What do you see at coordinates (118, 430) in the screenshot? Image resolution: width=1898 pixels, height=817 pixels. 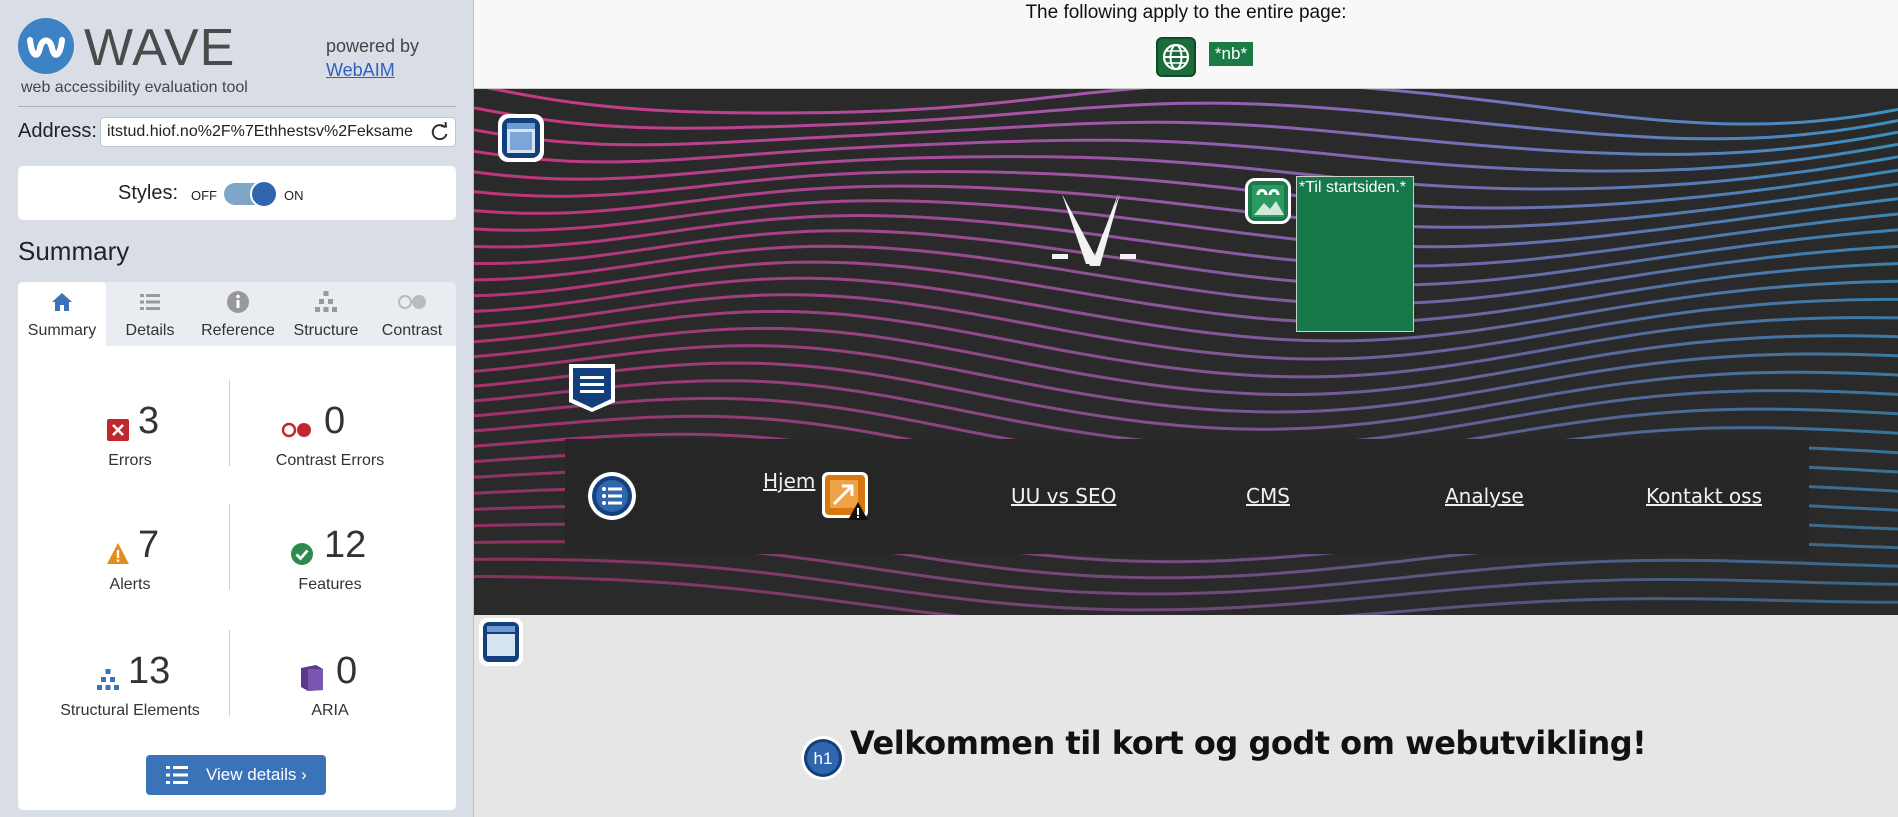 I see `error-icon` at bounding box center [118, 430].